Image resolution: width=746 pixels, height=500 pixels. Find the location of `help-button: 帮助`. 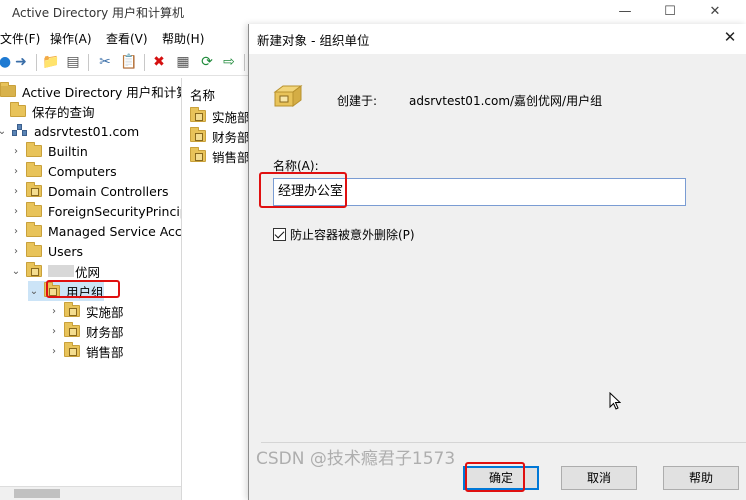

help-button: 帮助 is located at coordinates (701, 478).